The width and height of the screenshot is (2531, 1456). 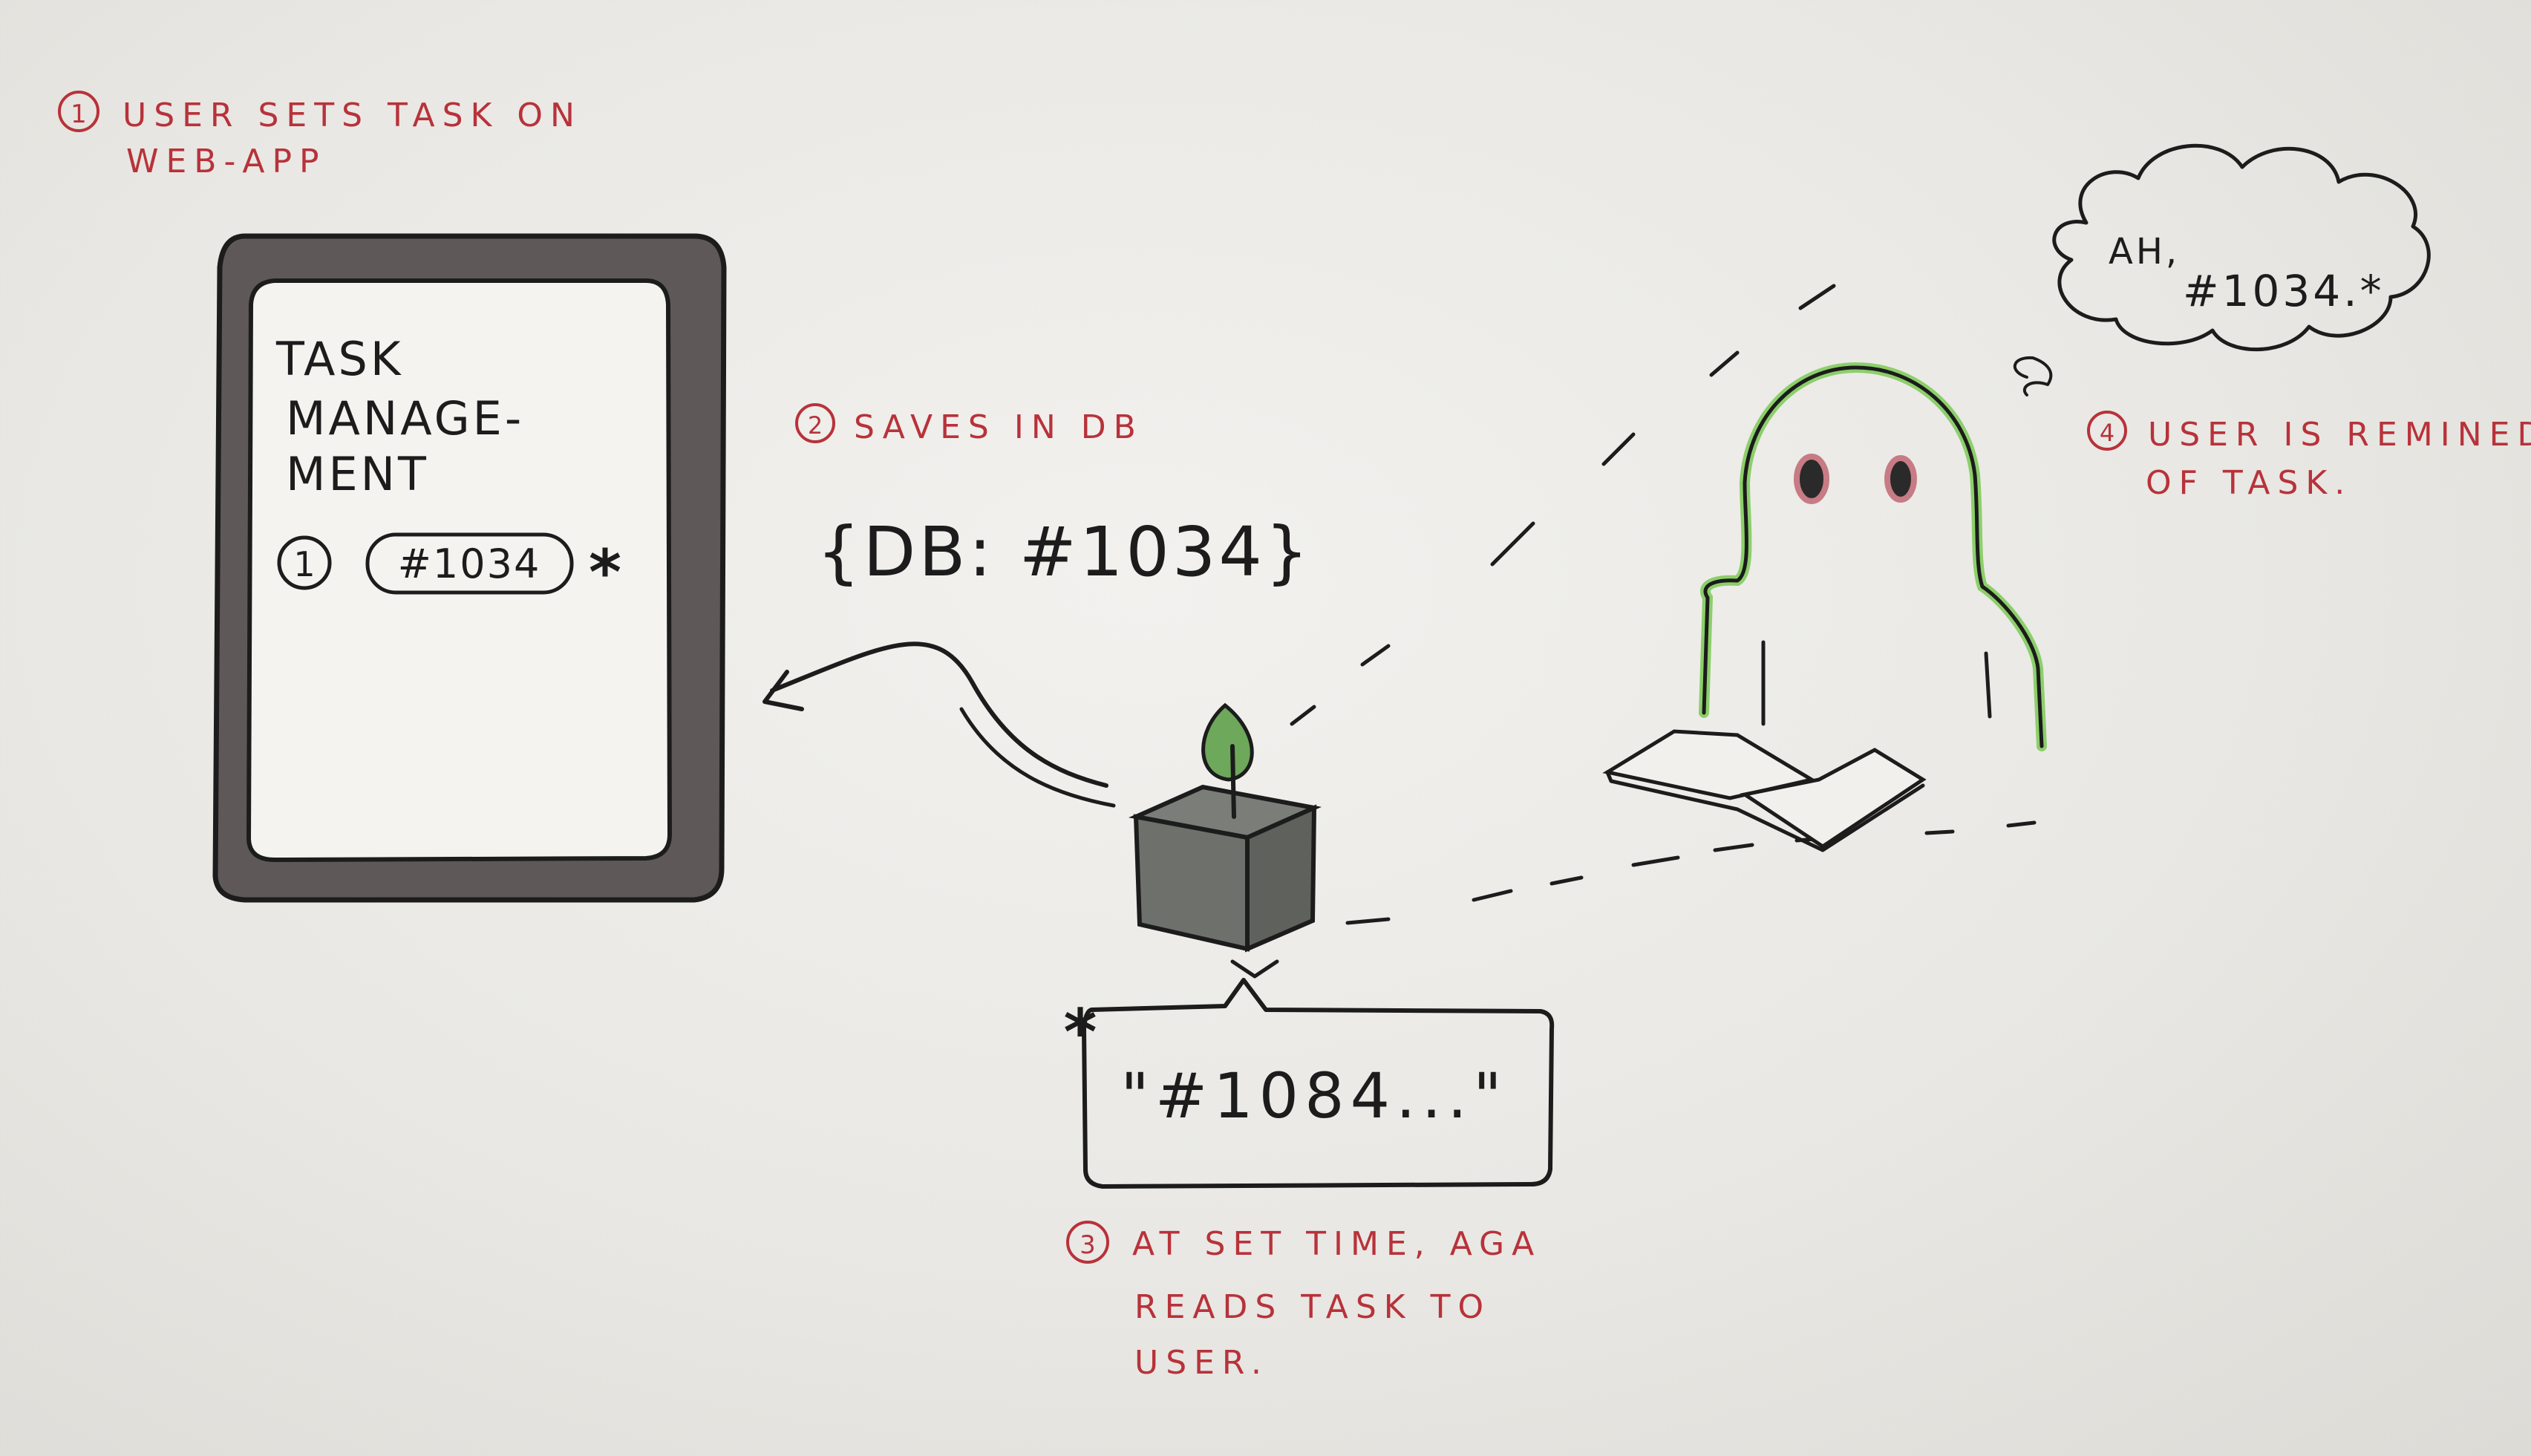 What do you see at coordinates (352, 116) in the screenshot?
I see `step-1-line1: USER SETS TASK ON` at bounding box center [352, 116].